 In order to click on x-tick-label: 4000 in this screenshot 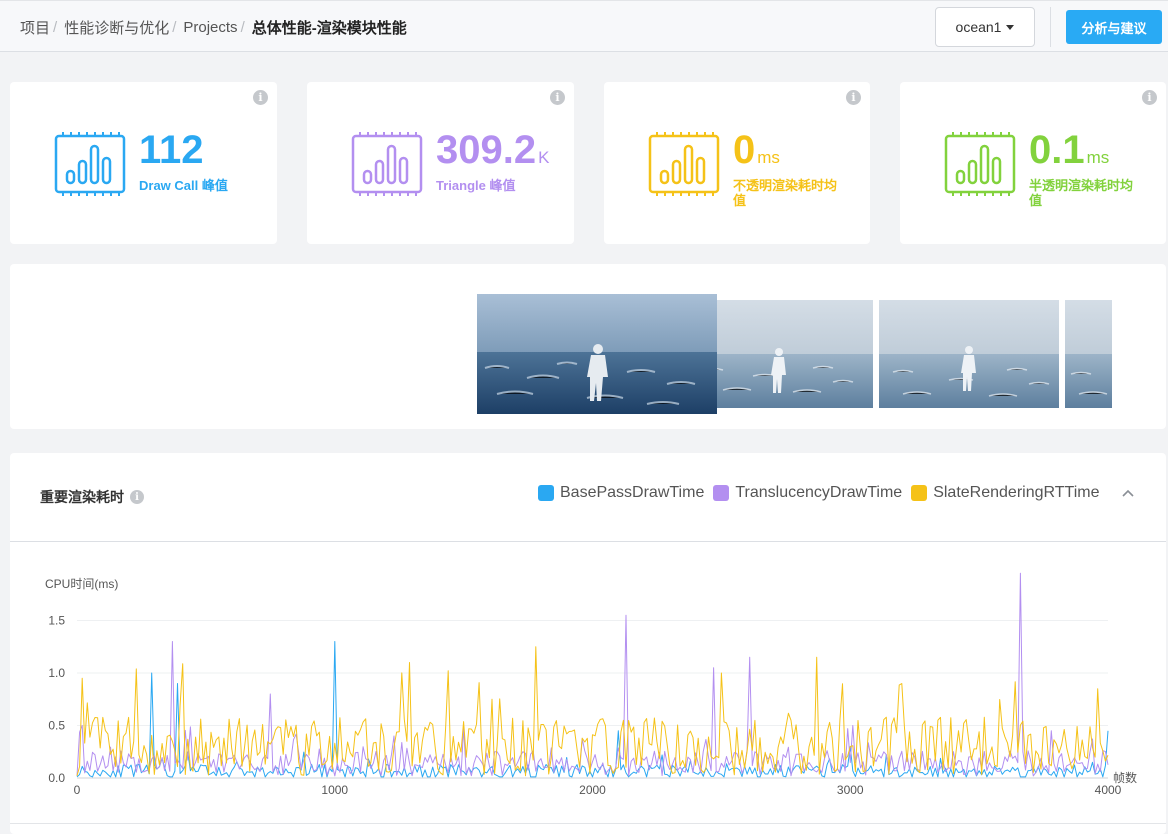, I will do `click(1108, 790)`.